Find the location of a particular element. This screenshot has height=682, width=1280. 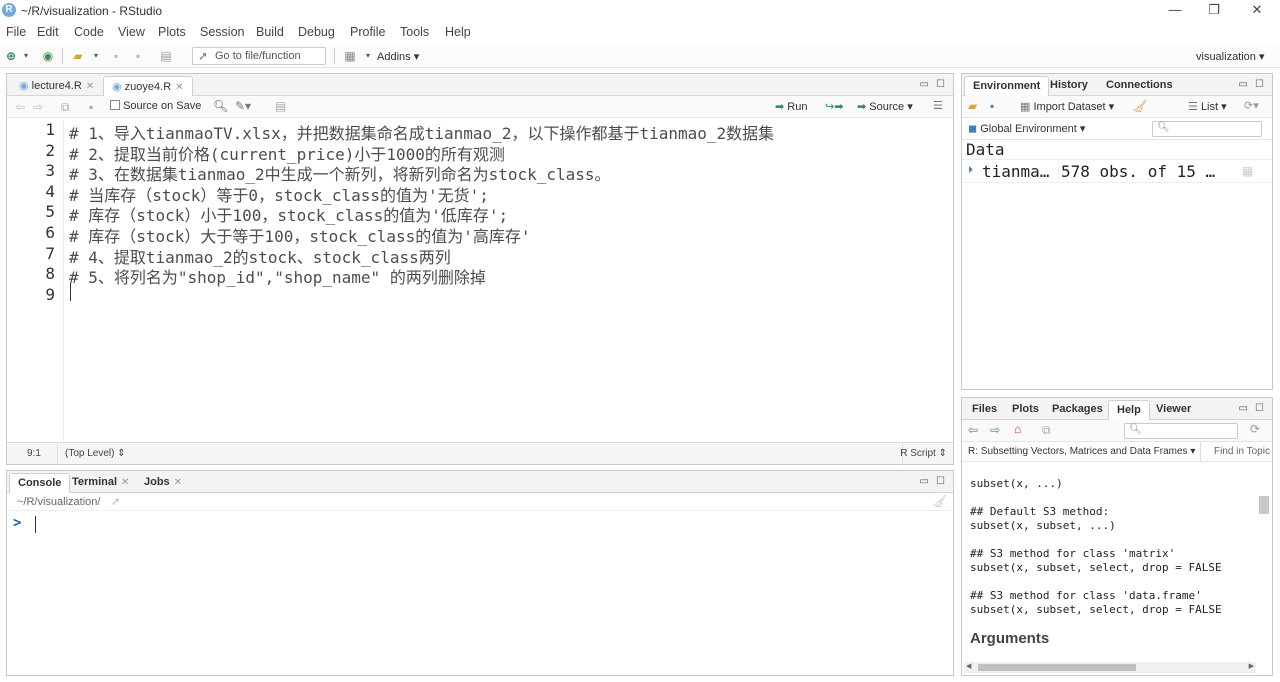

line-number: 4 is located at coordinates (50, 191).